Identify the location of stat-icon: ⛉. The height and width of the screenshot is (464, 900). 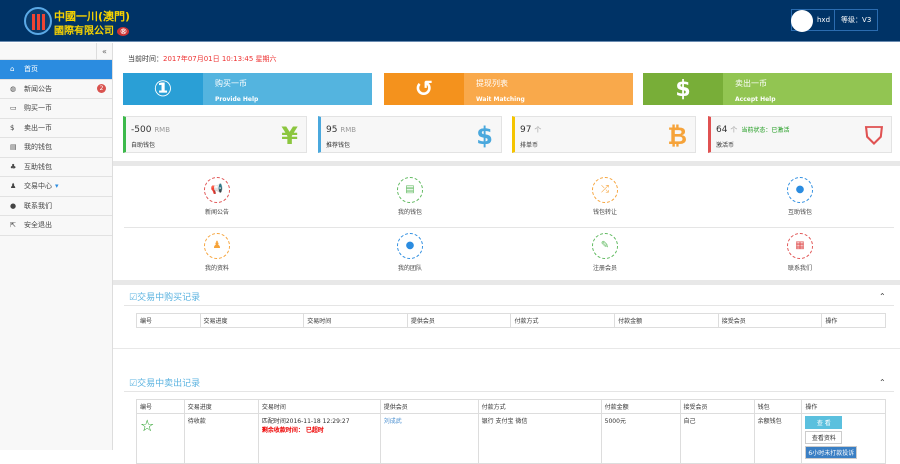
(874, 136).